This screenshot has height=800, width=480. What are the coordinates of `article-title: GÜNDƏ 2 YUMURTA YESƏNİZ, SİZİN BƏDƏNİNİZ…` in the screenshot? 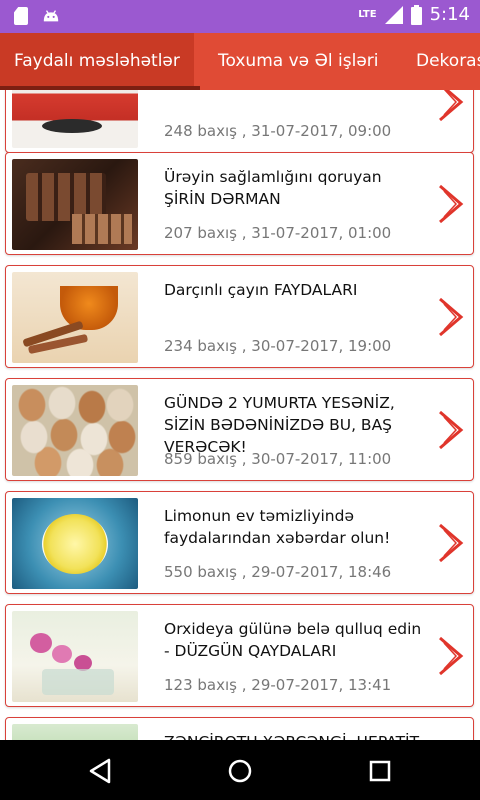 It's located at (279, 425).